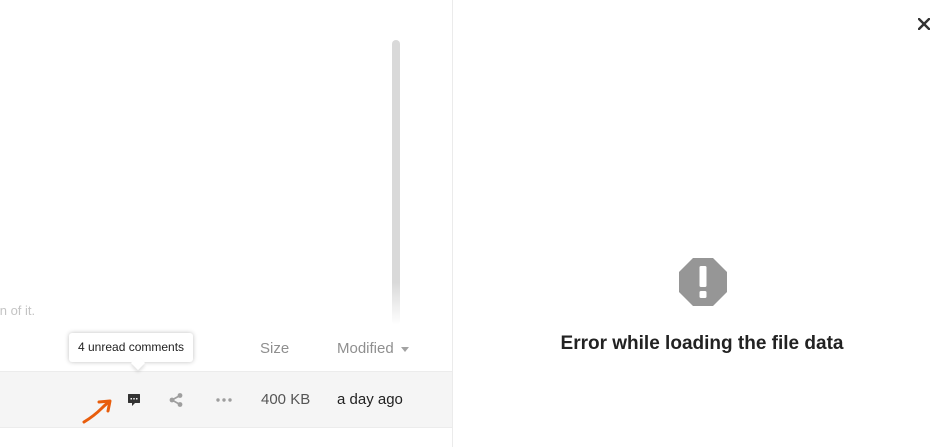  I want to click on sort-caret-icon, so click(404, 349).